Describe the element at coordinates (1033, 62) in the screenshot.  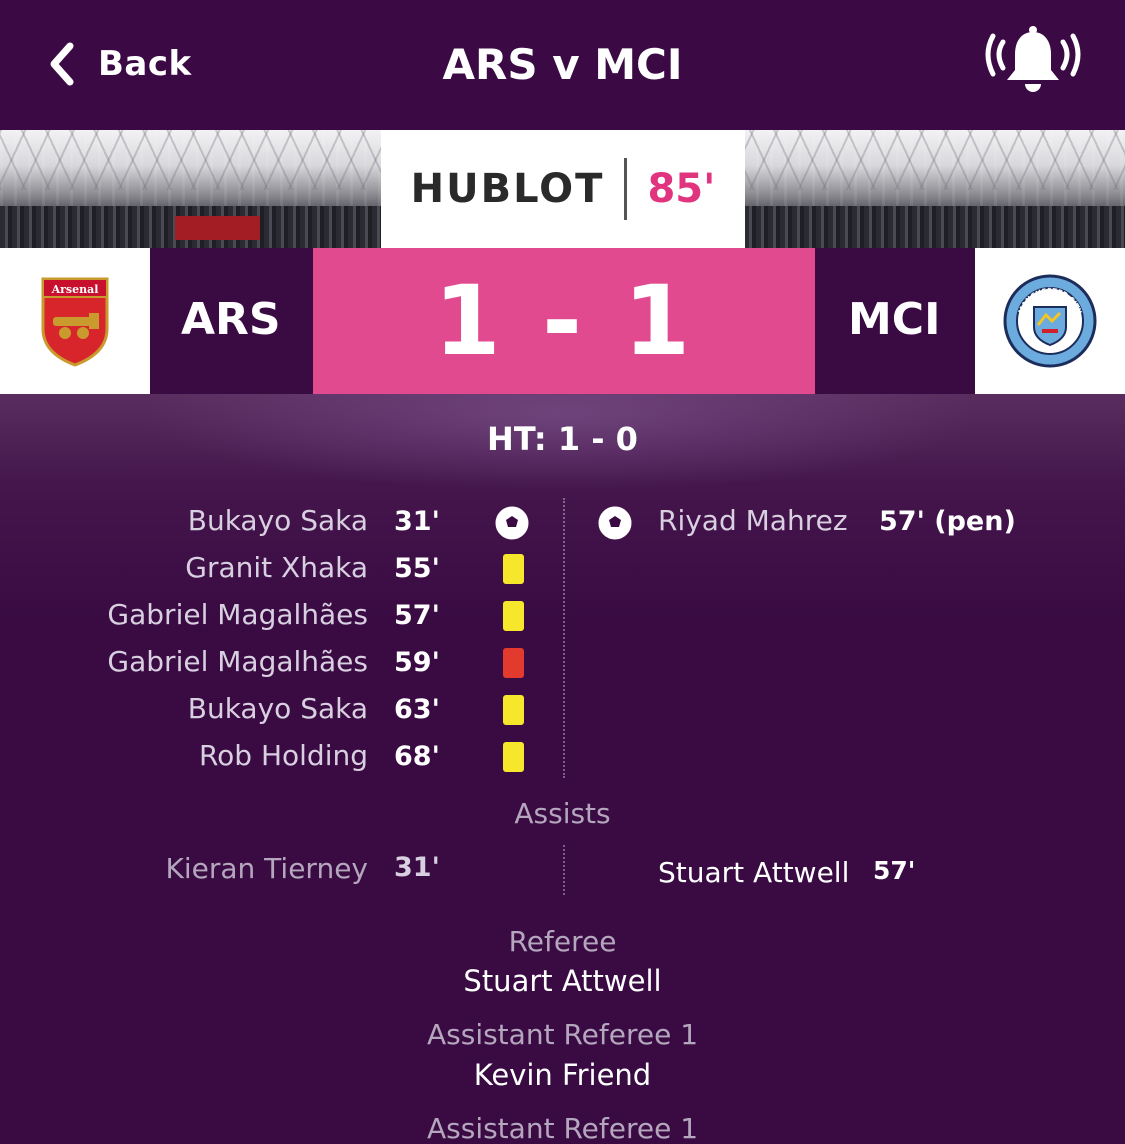
I see `bell-ringing-icon` at that location.